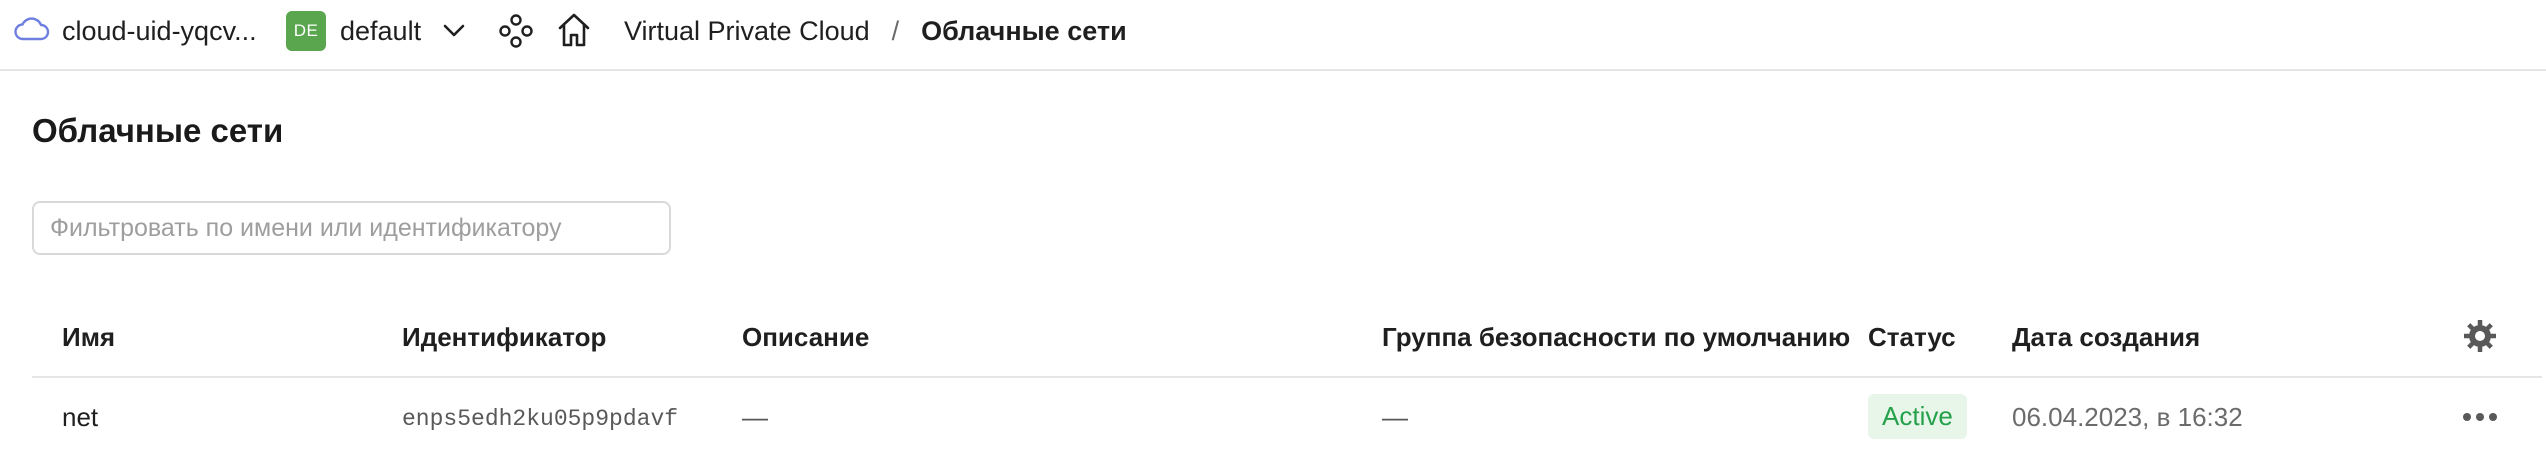  What do you see at coordinates (755, 417) in the screenshot?
I see `cell-description: —` at bounding box center [755, 417].